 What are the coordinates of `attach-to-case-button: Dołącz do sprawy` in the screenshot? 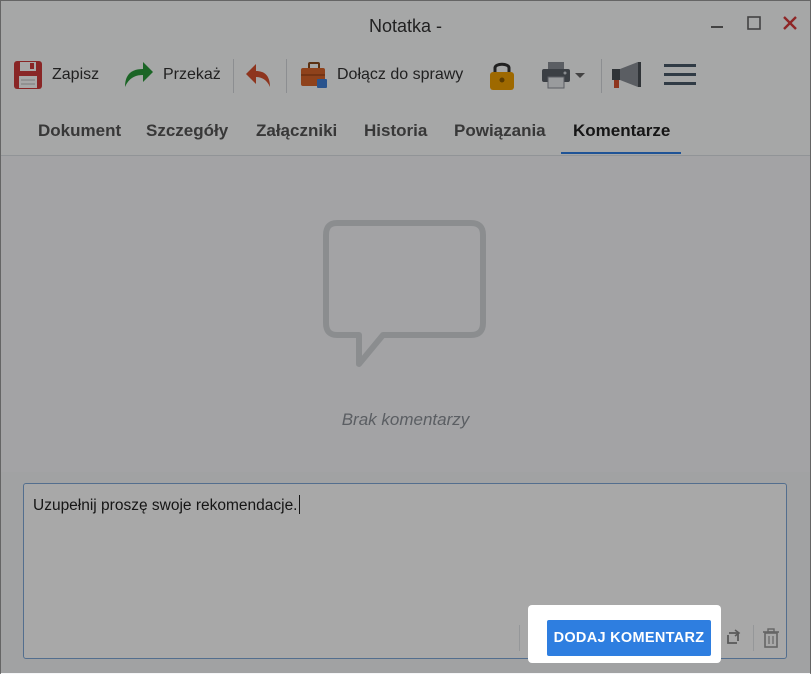 It's located at (381, 75).